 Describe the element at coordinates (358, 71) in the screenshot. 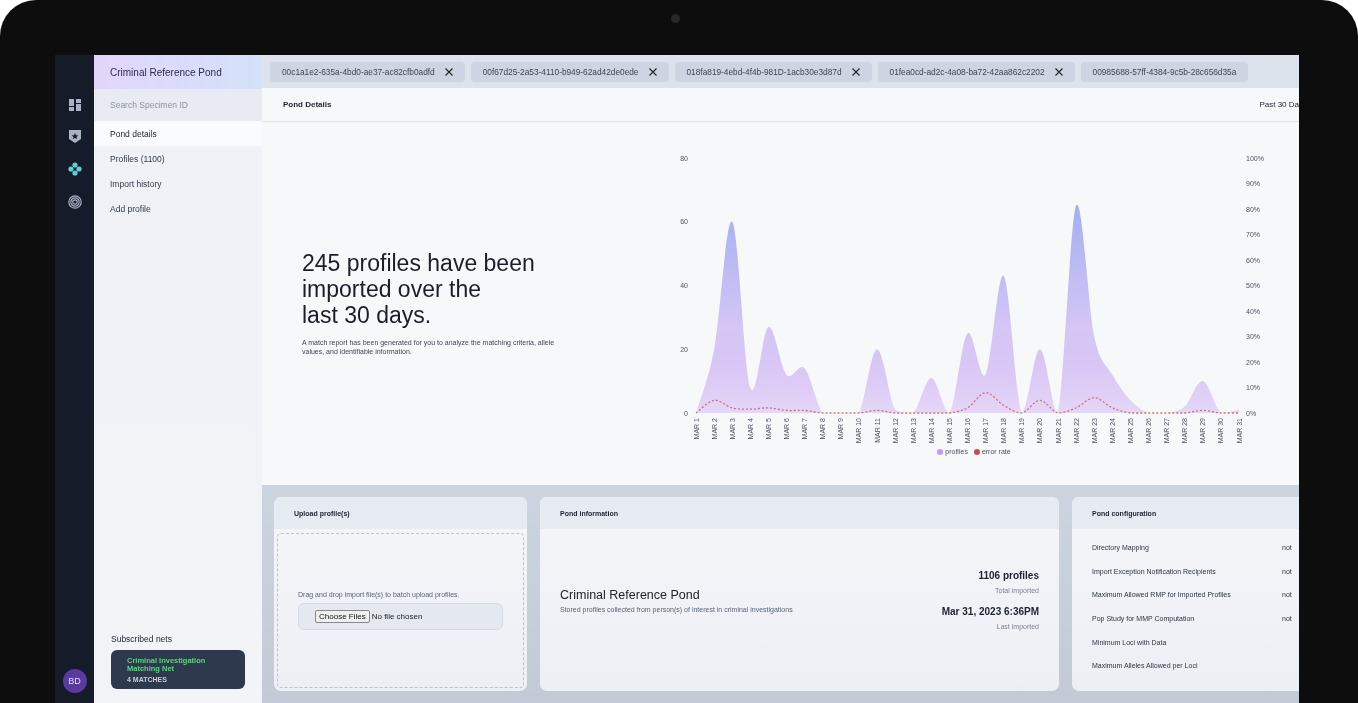

I see `tab-label: 00c1a1e2-635a-4bd0-ae37-ac82cfb0adfd` at that location.